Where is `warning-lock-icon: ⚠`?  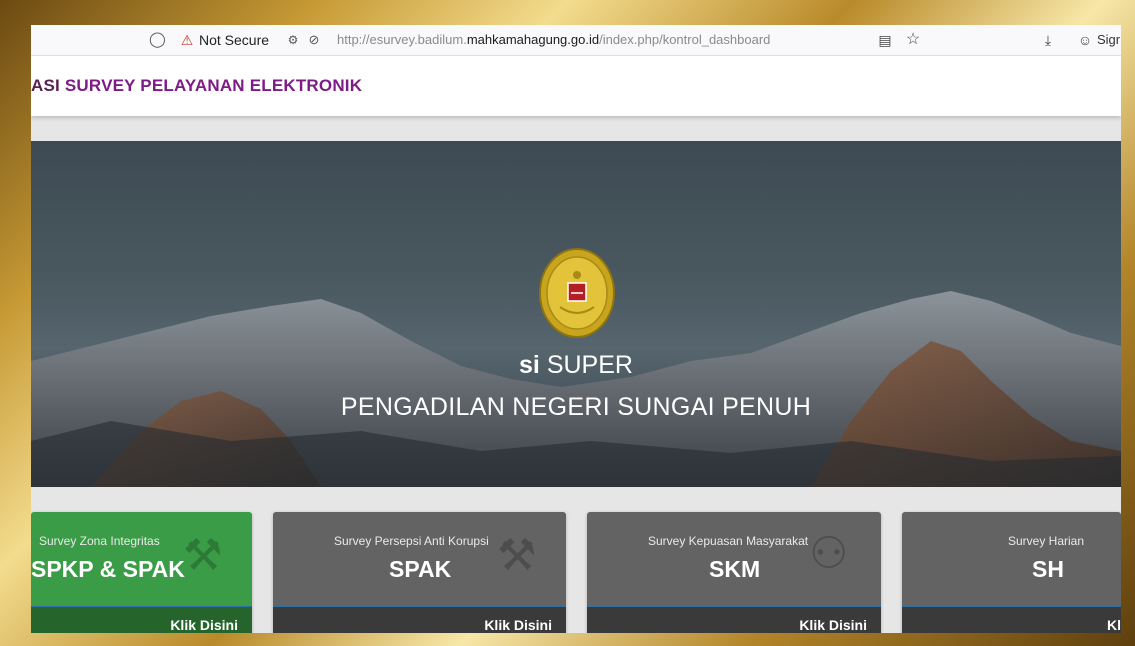
warning-lock-icon: ⚠ is located at coordinates (187, 40).